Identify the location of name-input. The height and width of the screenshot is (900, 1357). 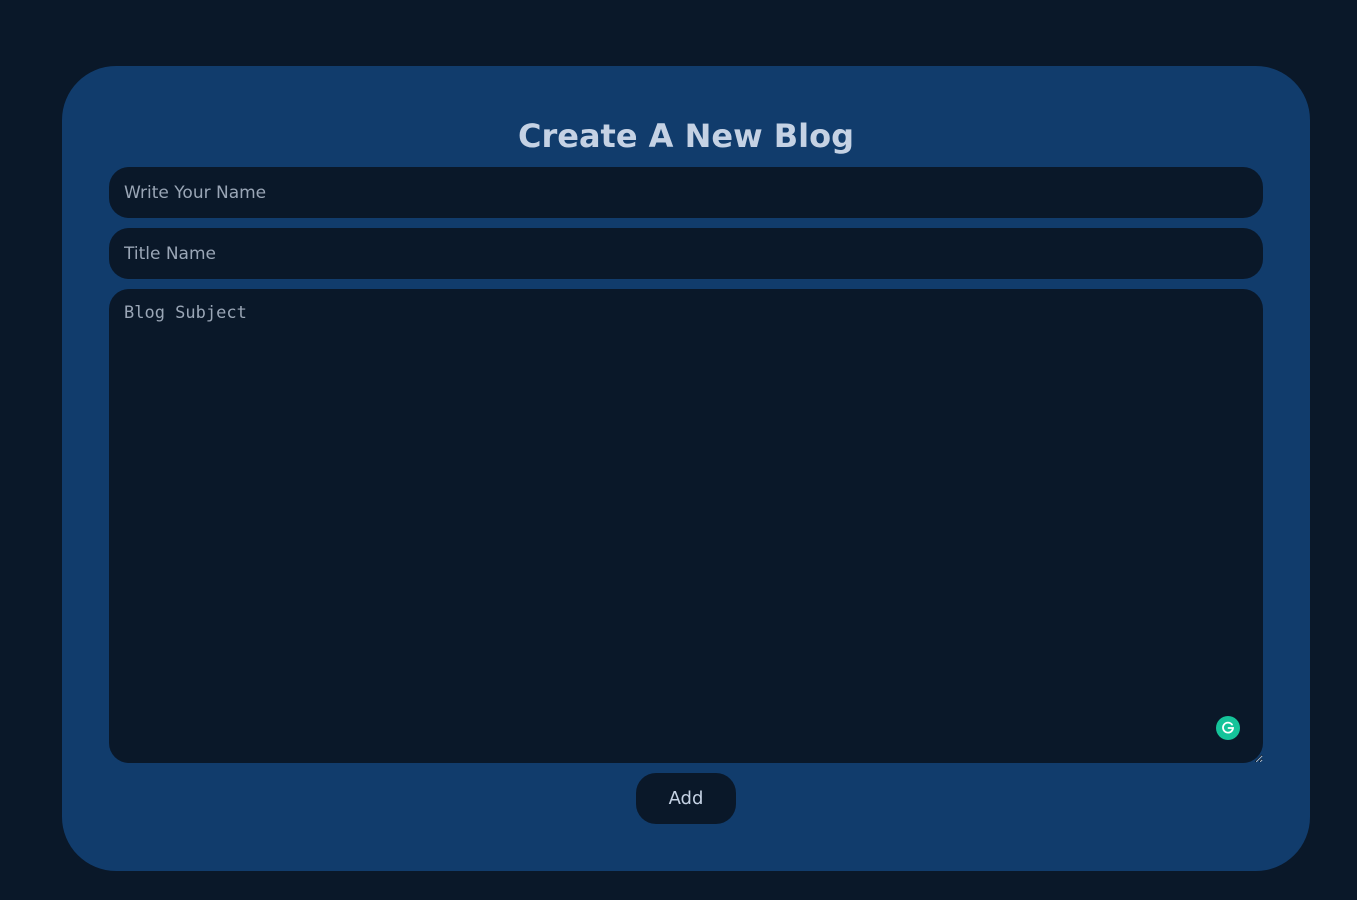
(686, 192).